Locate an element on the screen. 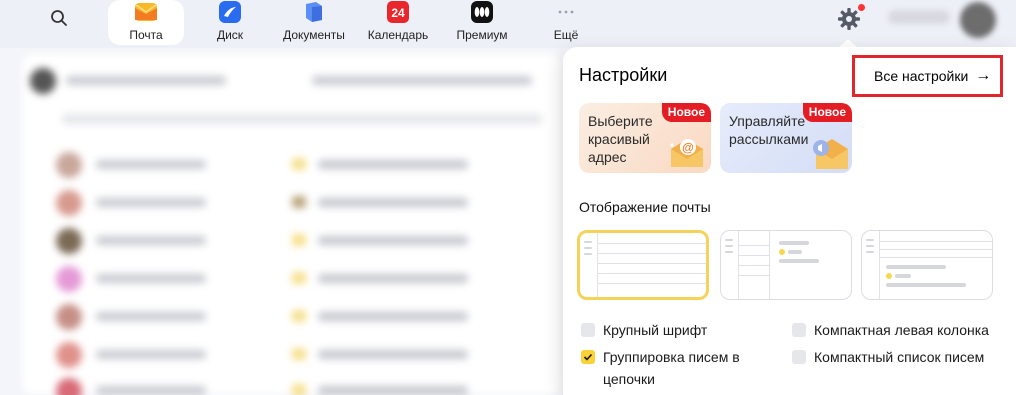 Image resolution: width=1016 pixels, height=395 pixels. app-premium-label: Премиум is located at coordinates (482, 35).